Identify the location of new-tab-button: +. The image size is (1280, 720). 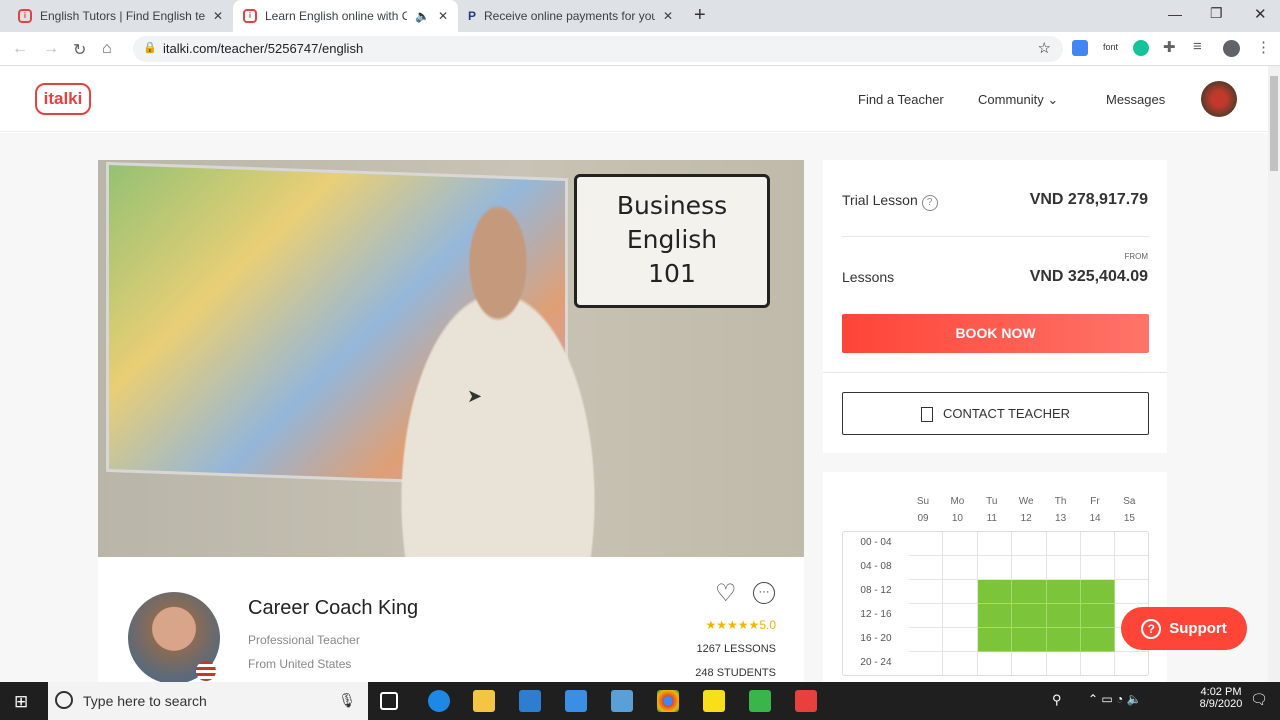
(700, 15).